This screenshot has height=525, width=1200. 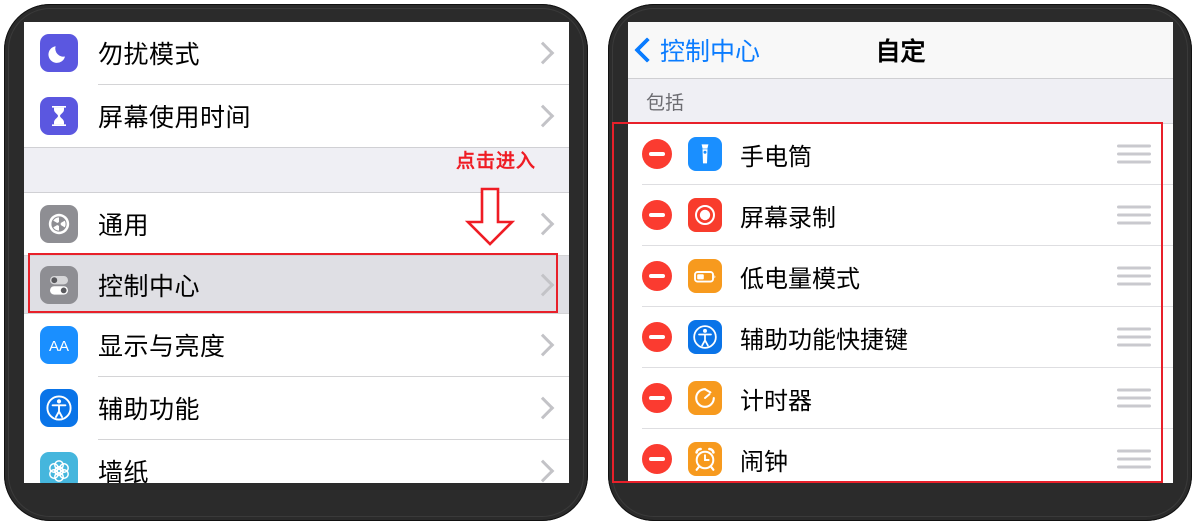 I want to click on settings-row-do-not-disturb: 勿扰模式, so click(x=296, y=53).